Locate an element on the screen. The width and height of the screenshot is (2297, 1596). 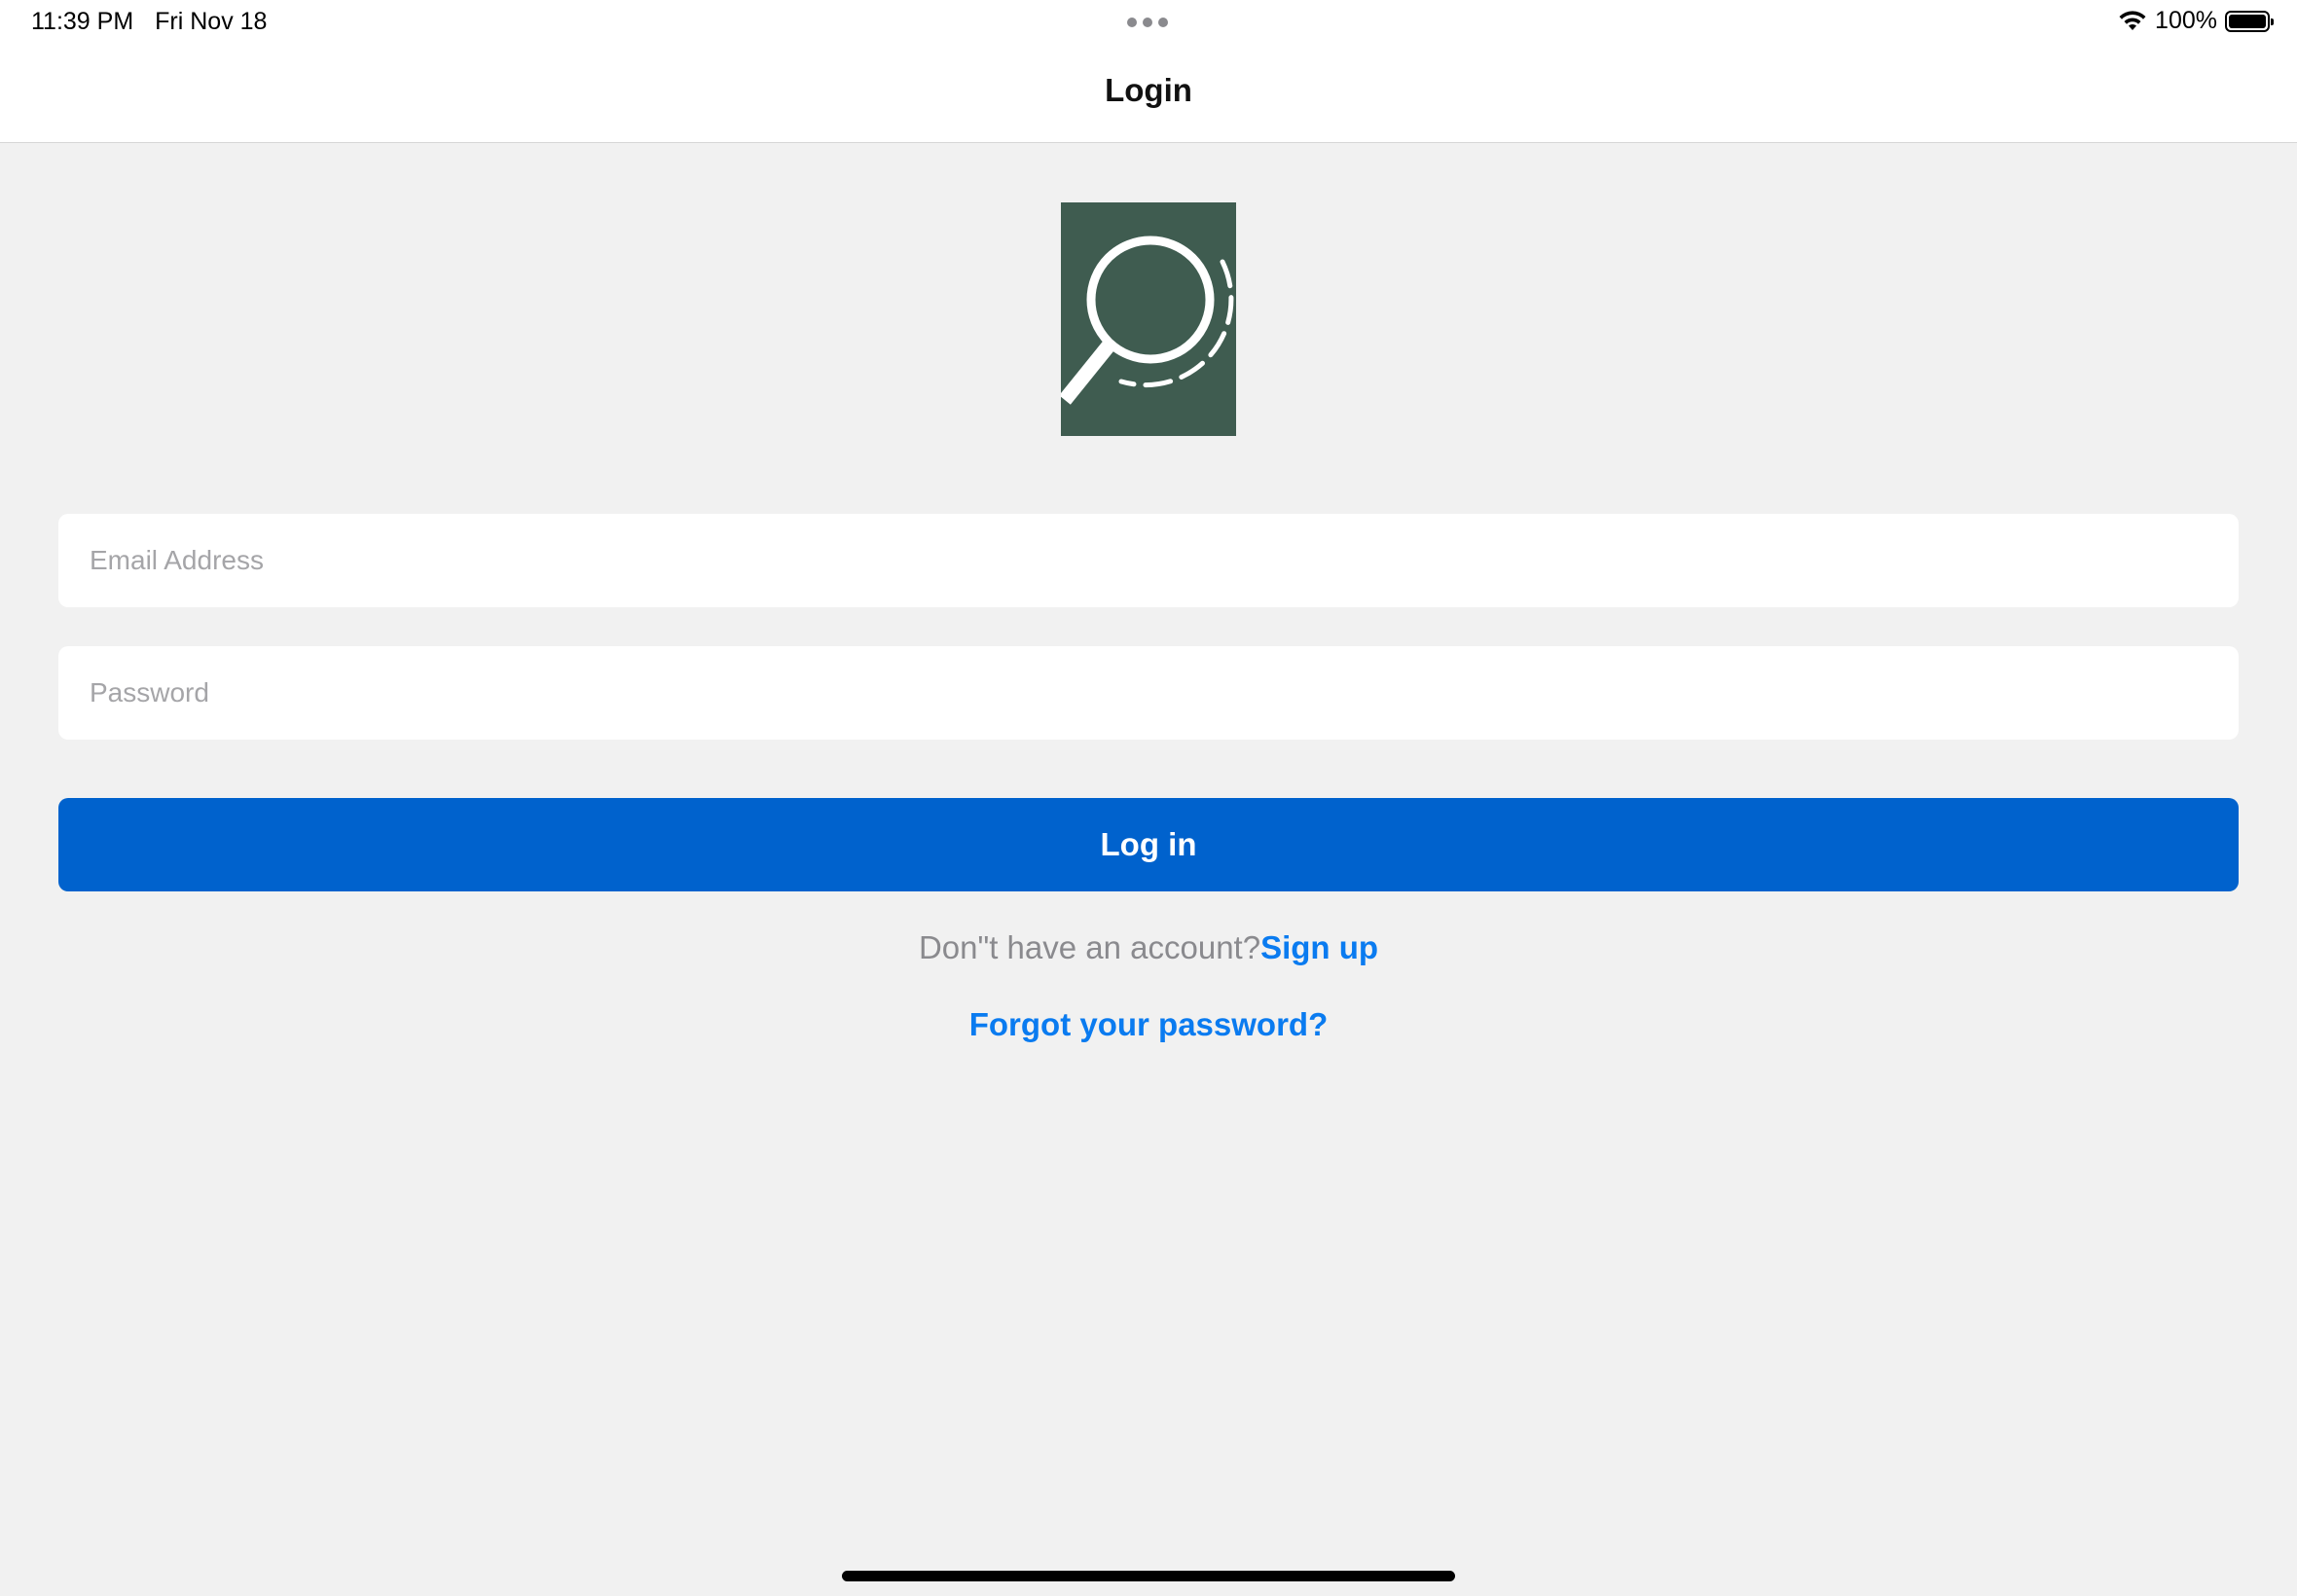
status-time: 11:39 PM is located at coordinates (83, 21).